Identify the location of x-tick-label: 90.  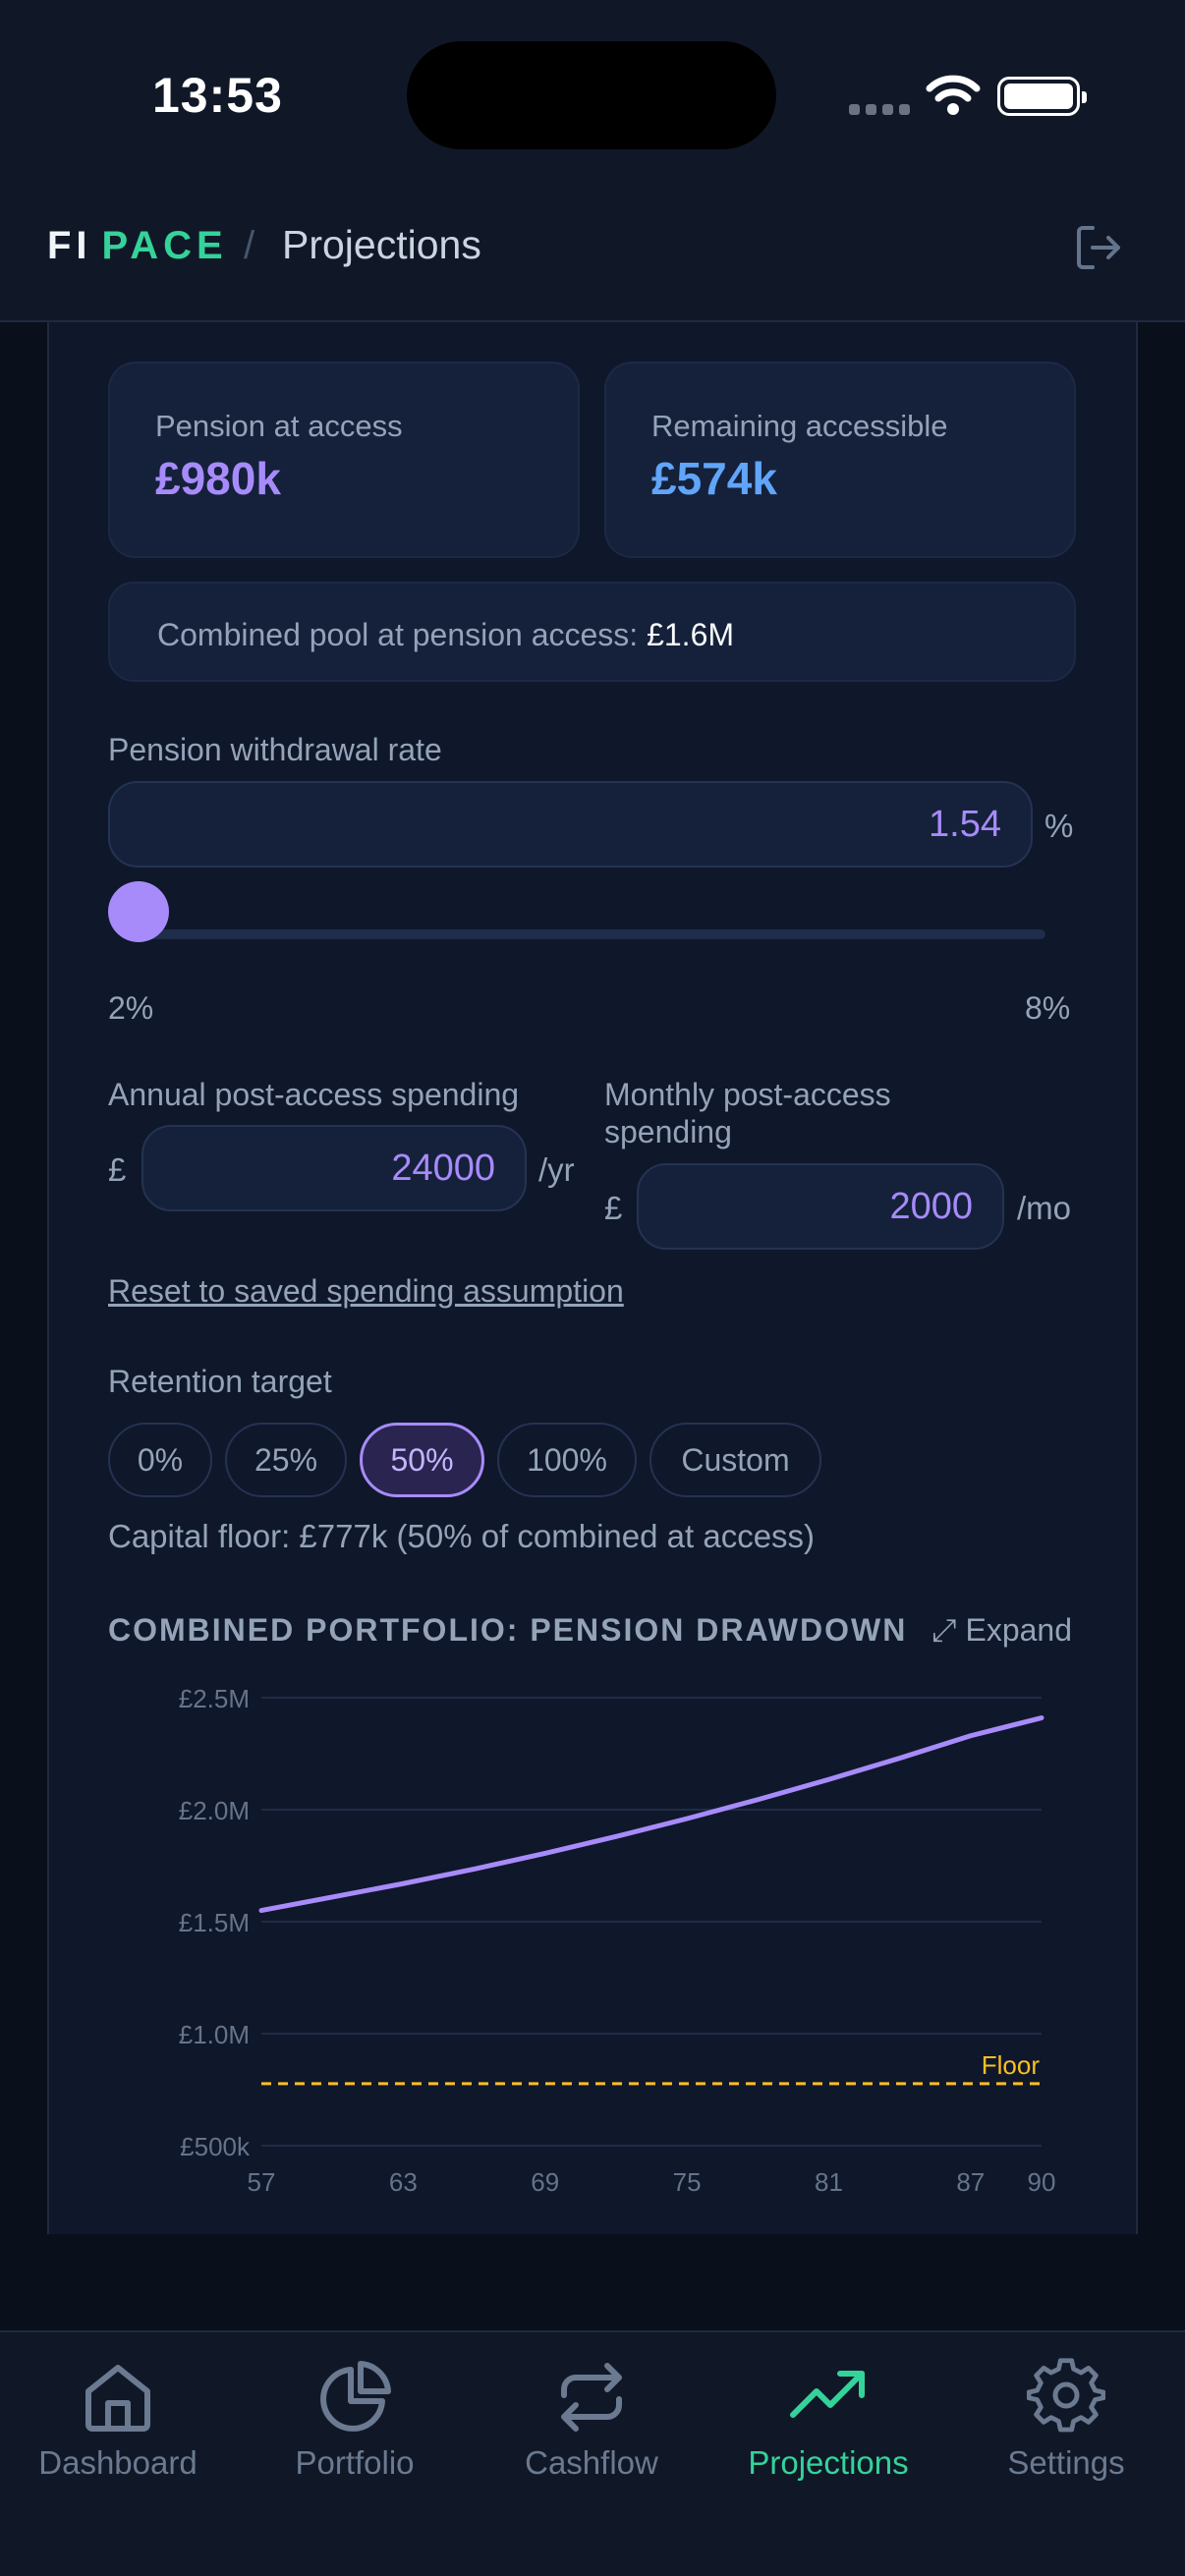
(1042, 2182).